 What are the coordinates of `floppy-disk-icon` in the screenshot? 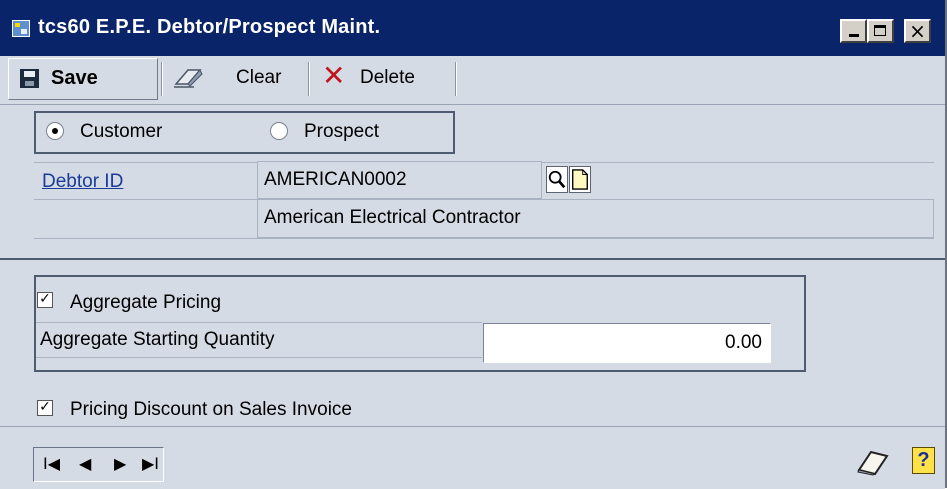 It's located at (29, 78).